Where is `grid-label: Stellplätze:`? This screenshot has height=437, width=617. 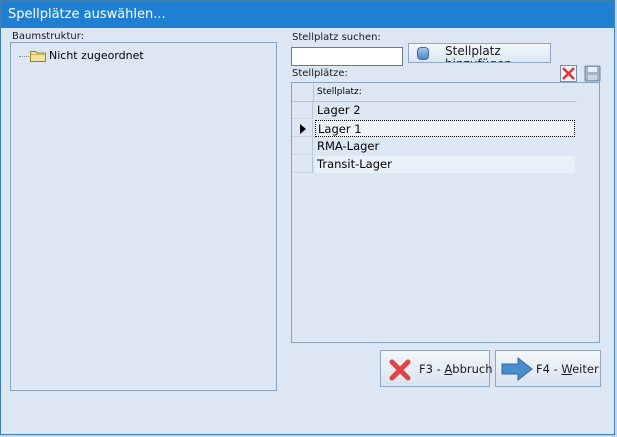
grid-label: Stellplätze: is located at coordinates (320, 73).